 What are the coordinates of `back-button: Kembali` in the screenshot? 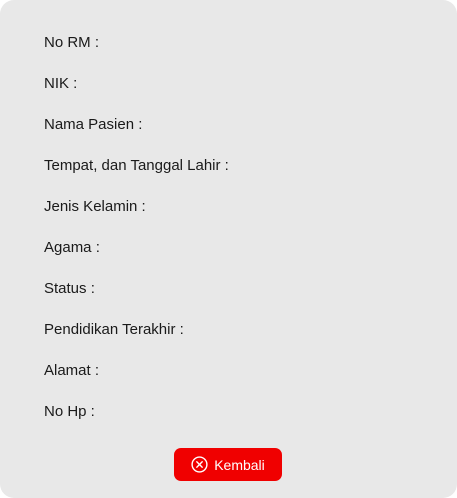 It's located at (228, 464).